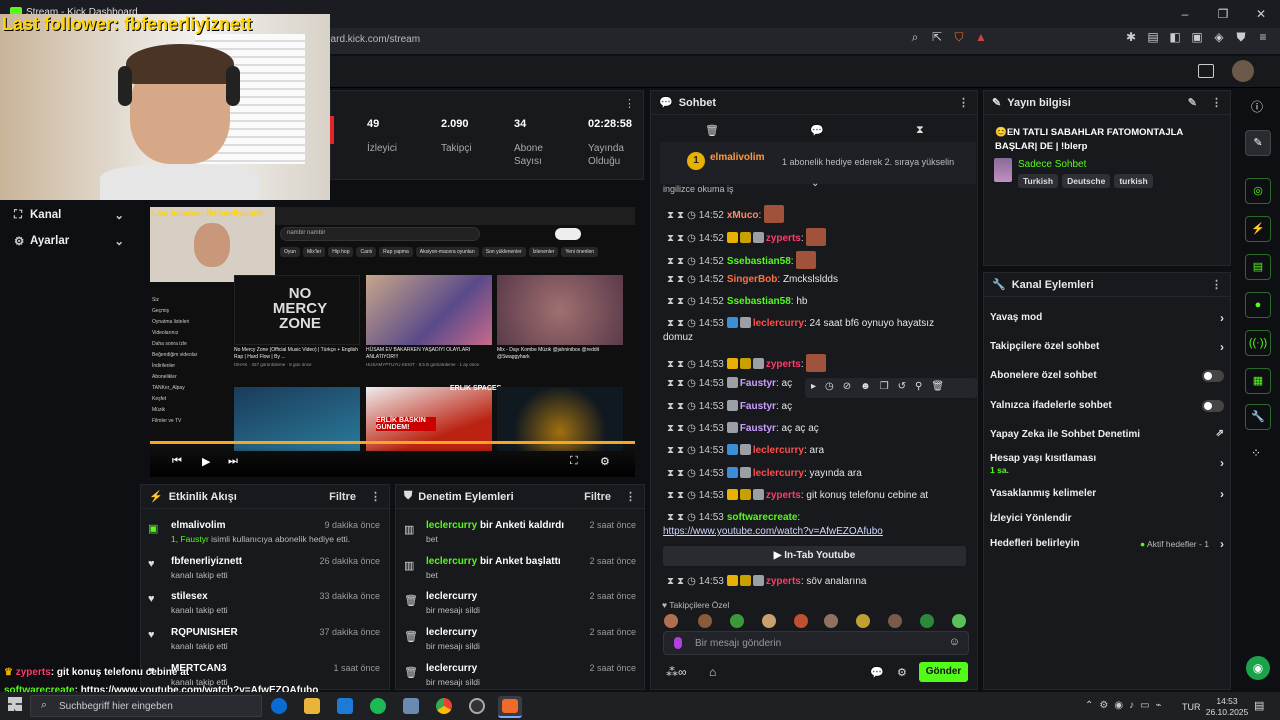 This screenshot has height=720, width=1280. Describe the element at coordinates (1258, 267) in the screenshot. I see `clipboard-icon: ▤` at that location.